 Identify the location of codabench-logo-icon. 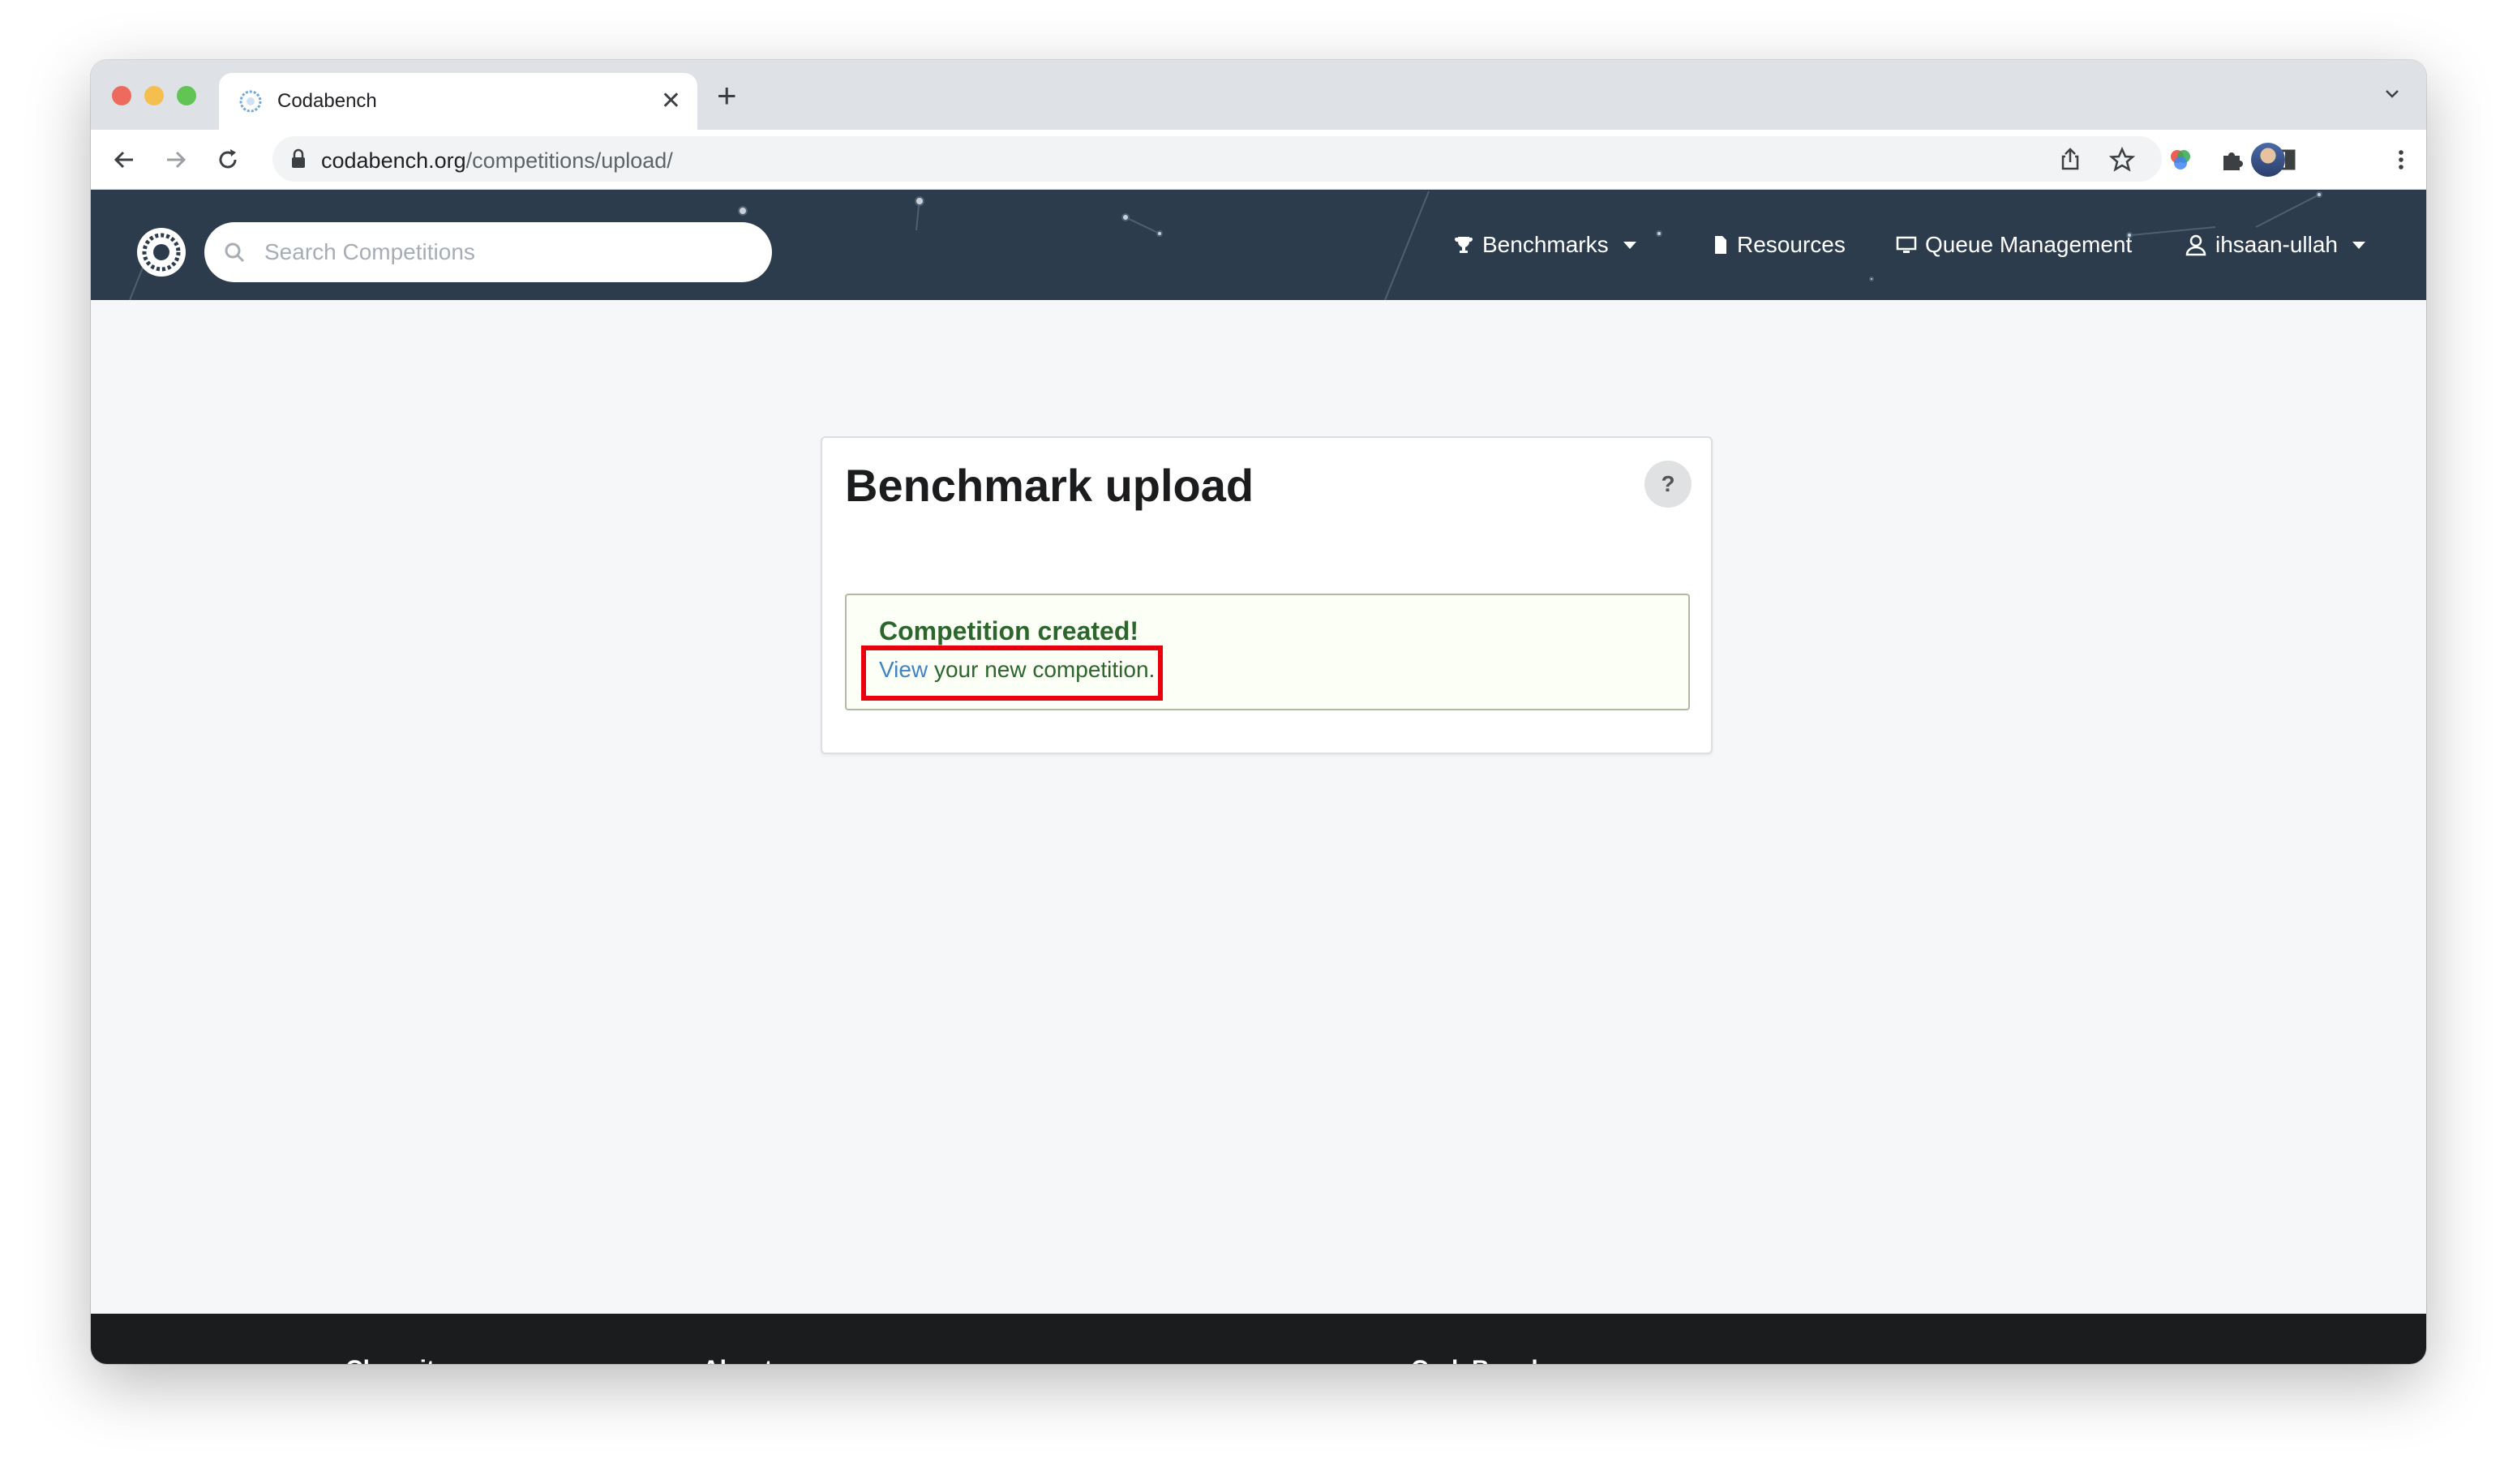
(161, 252).